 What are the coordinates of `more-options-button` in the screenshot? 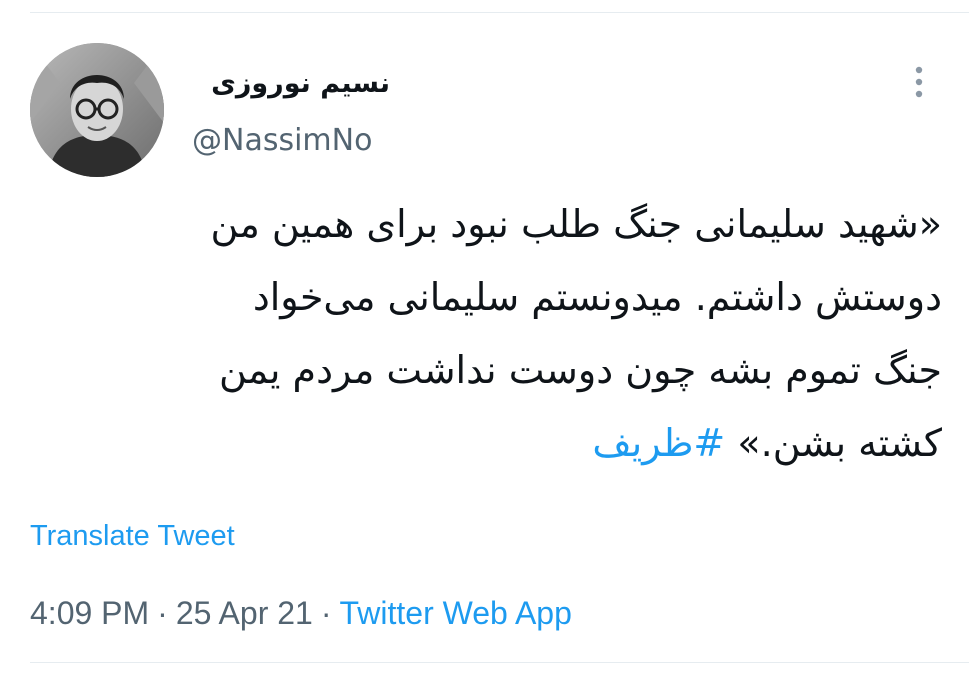 It's located at (919, 82).